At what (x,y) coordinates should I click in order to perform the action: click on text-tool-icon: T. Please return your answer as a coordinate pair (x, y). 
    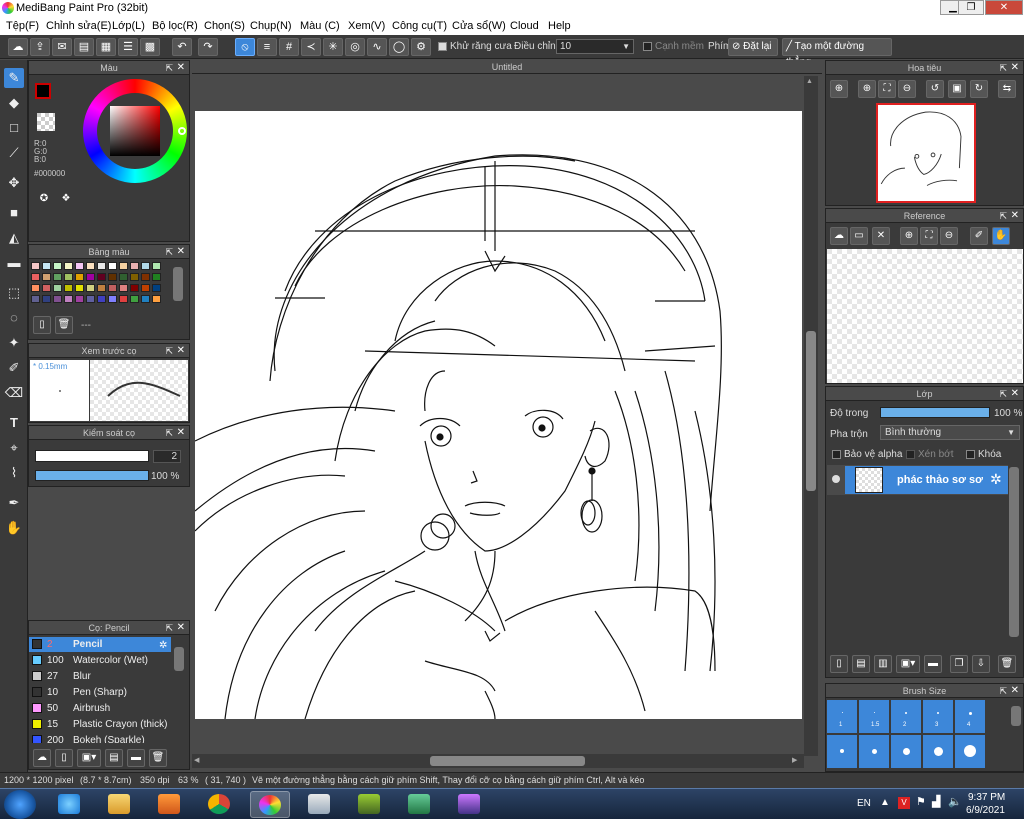
    Looking at the image, I should click on (14, 423).